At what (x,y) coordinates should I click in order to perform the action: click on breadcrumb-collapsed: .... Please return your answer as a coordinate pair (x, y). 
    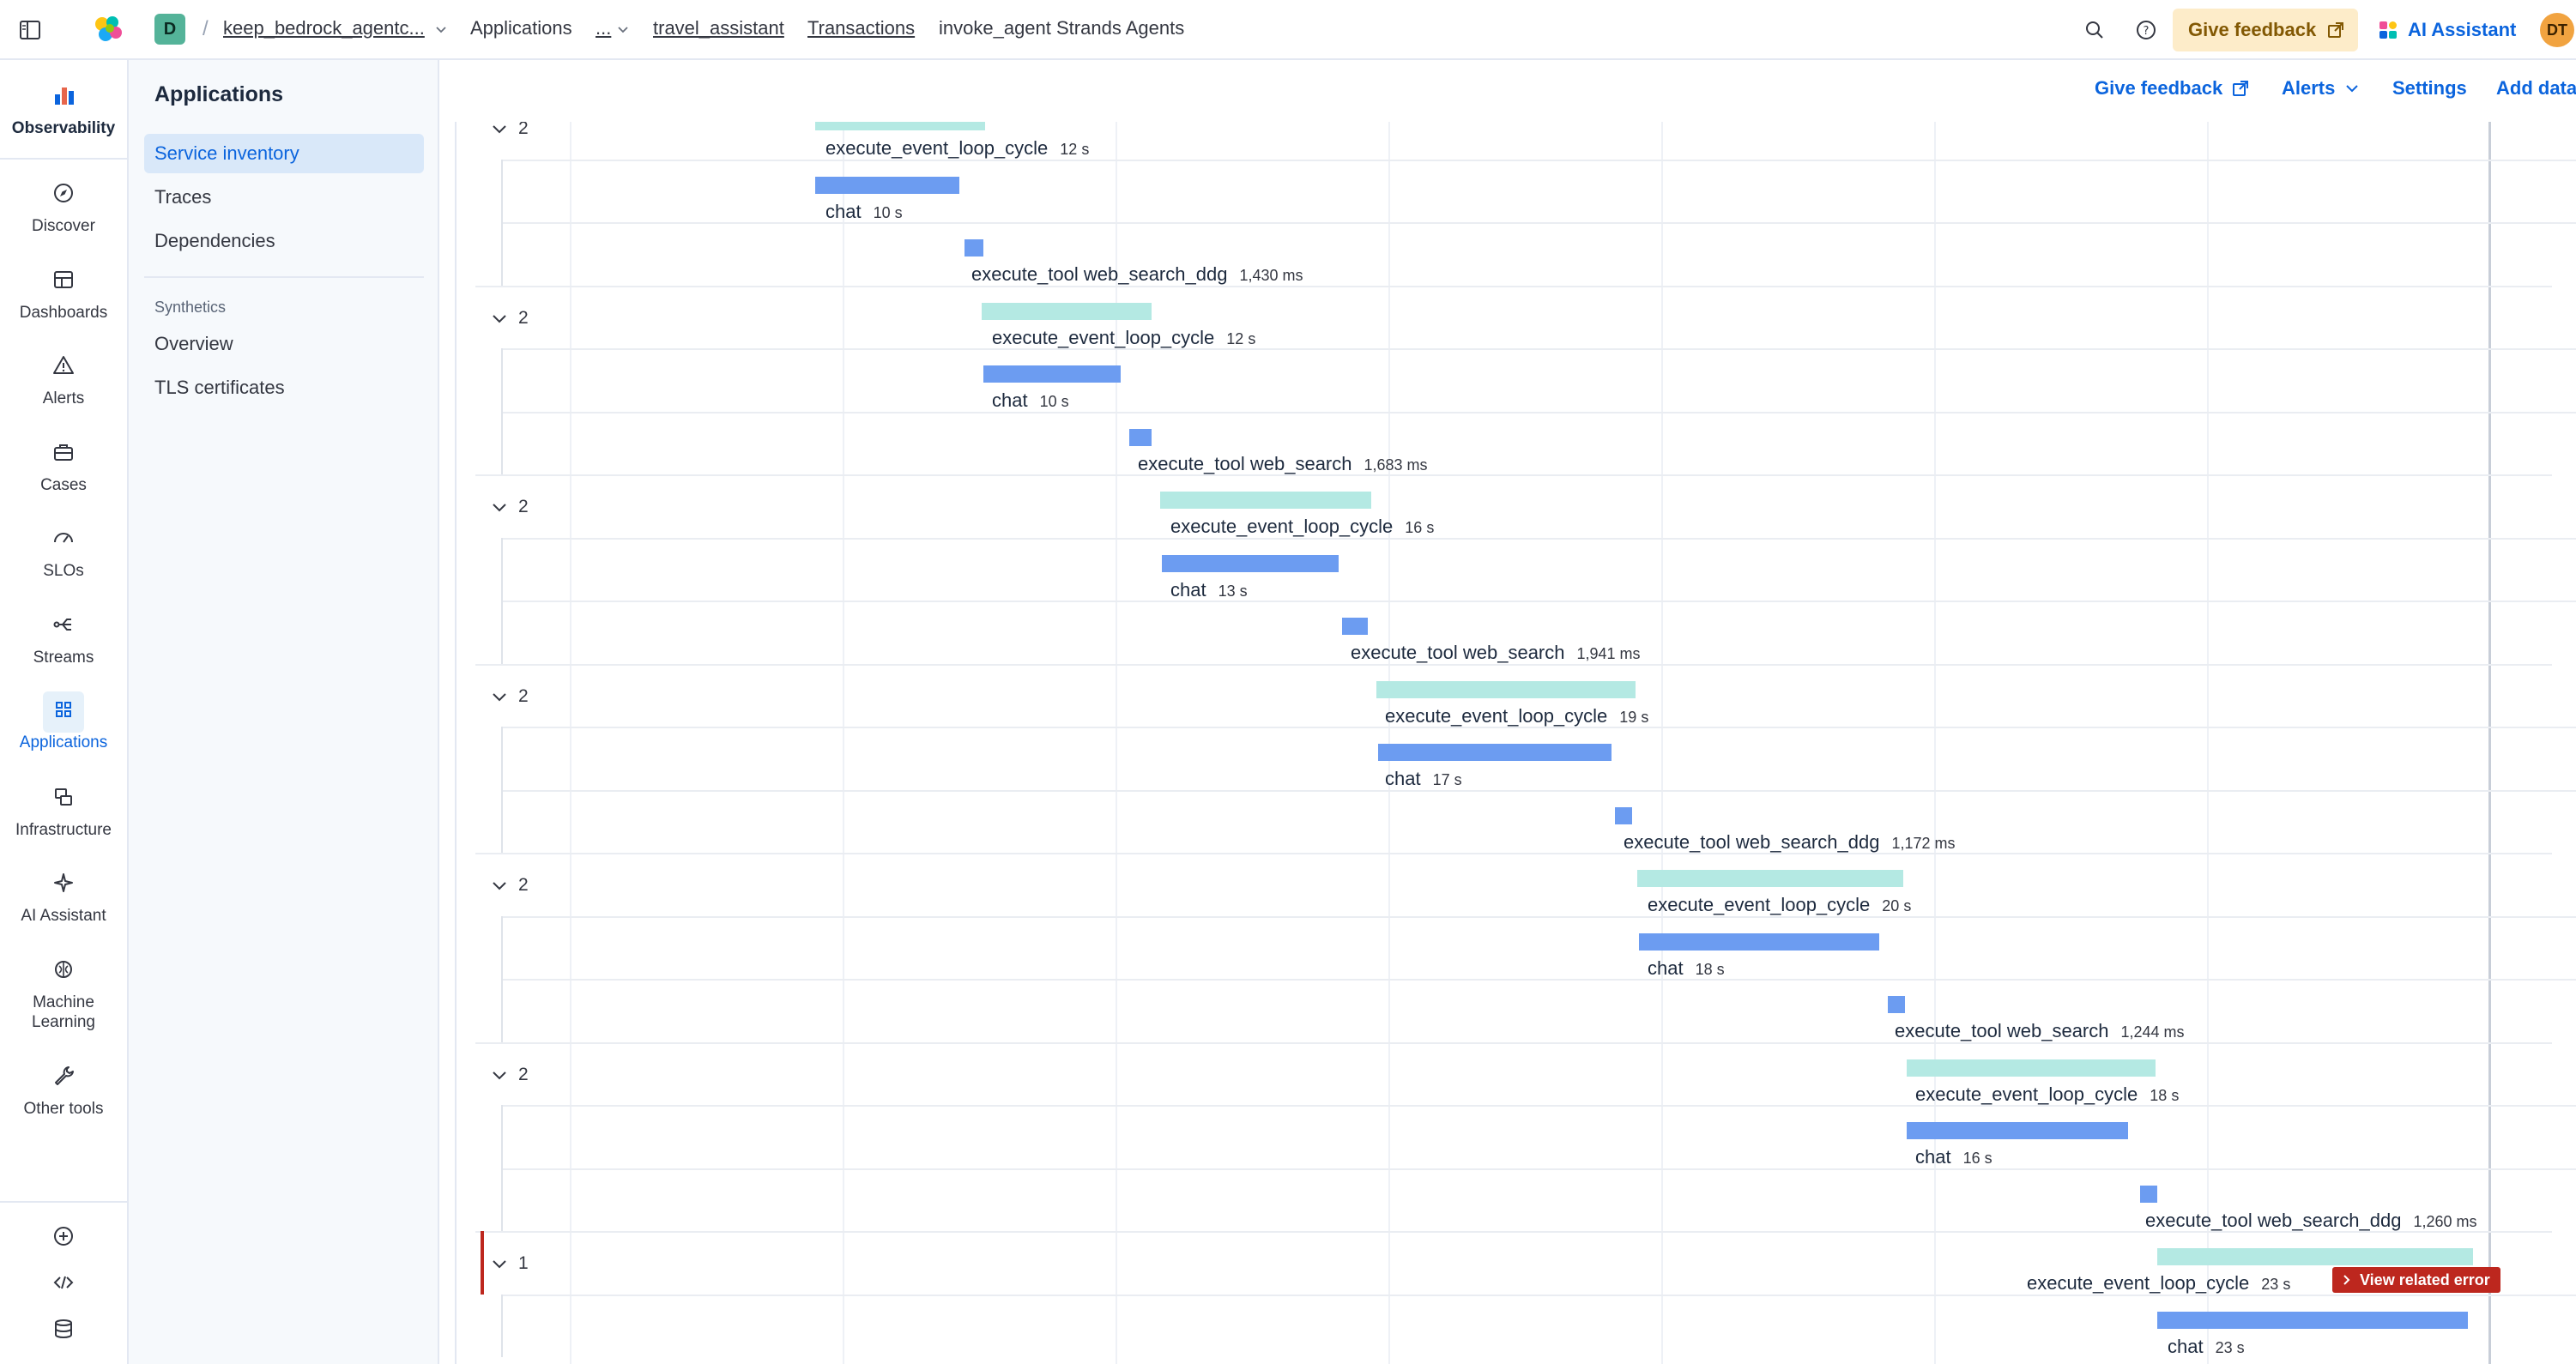
    Looking at the image, I should click on (603, 28).